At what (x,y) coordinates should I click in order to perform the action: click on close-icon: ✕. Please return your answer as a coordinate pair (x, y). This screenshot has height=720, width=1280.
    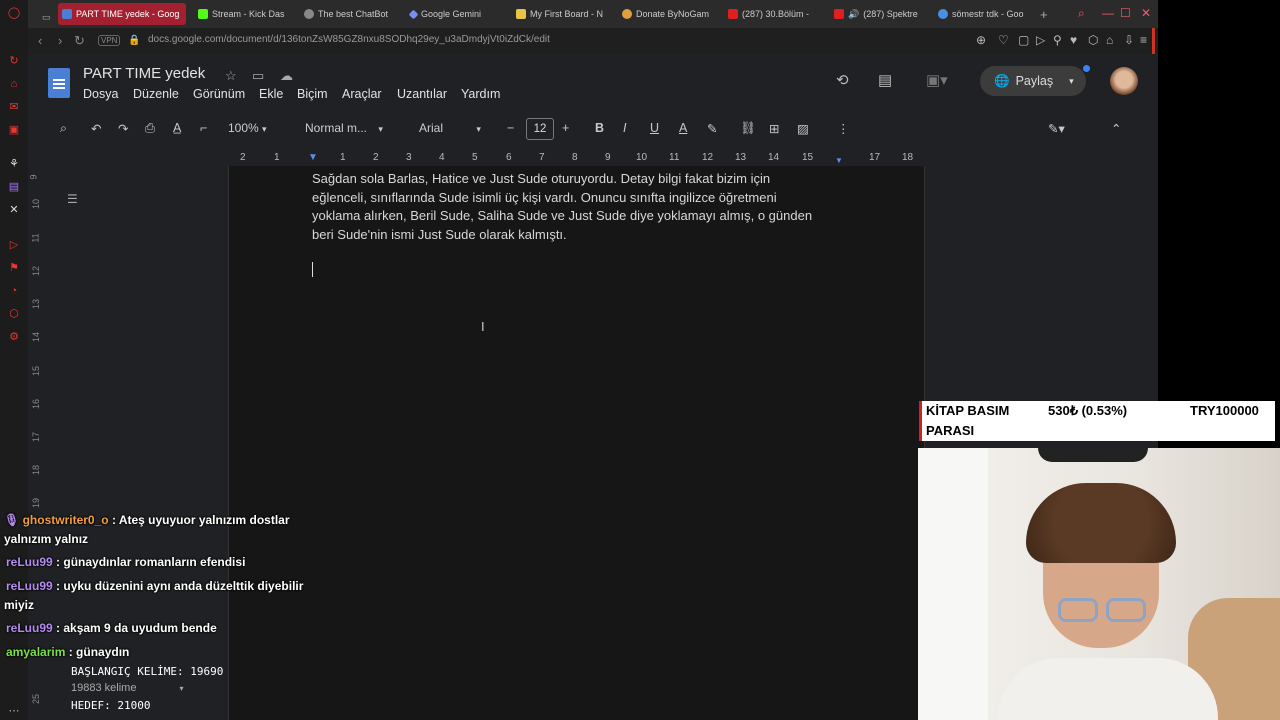
    Looking at the image, I should click on (1146, 13).